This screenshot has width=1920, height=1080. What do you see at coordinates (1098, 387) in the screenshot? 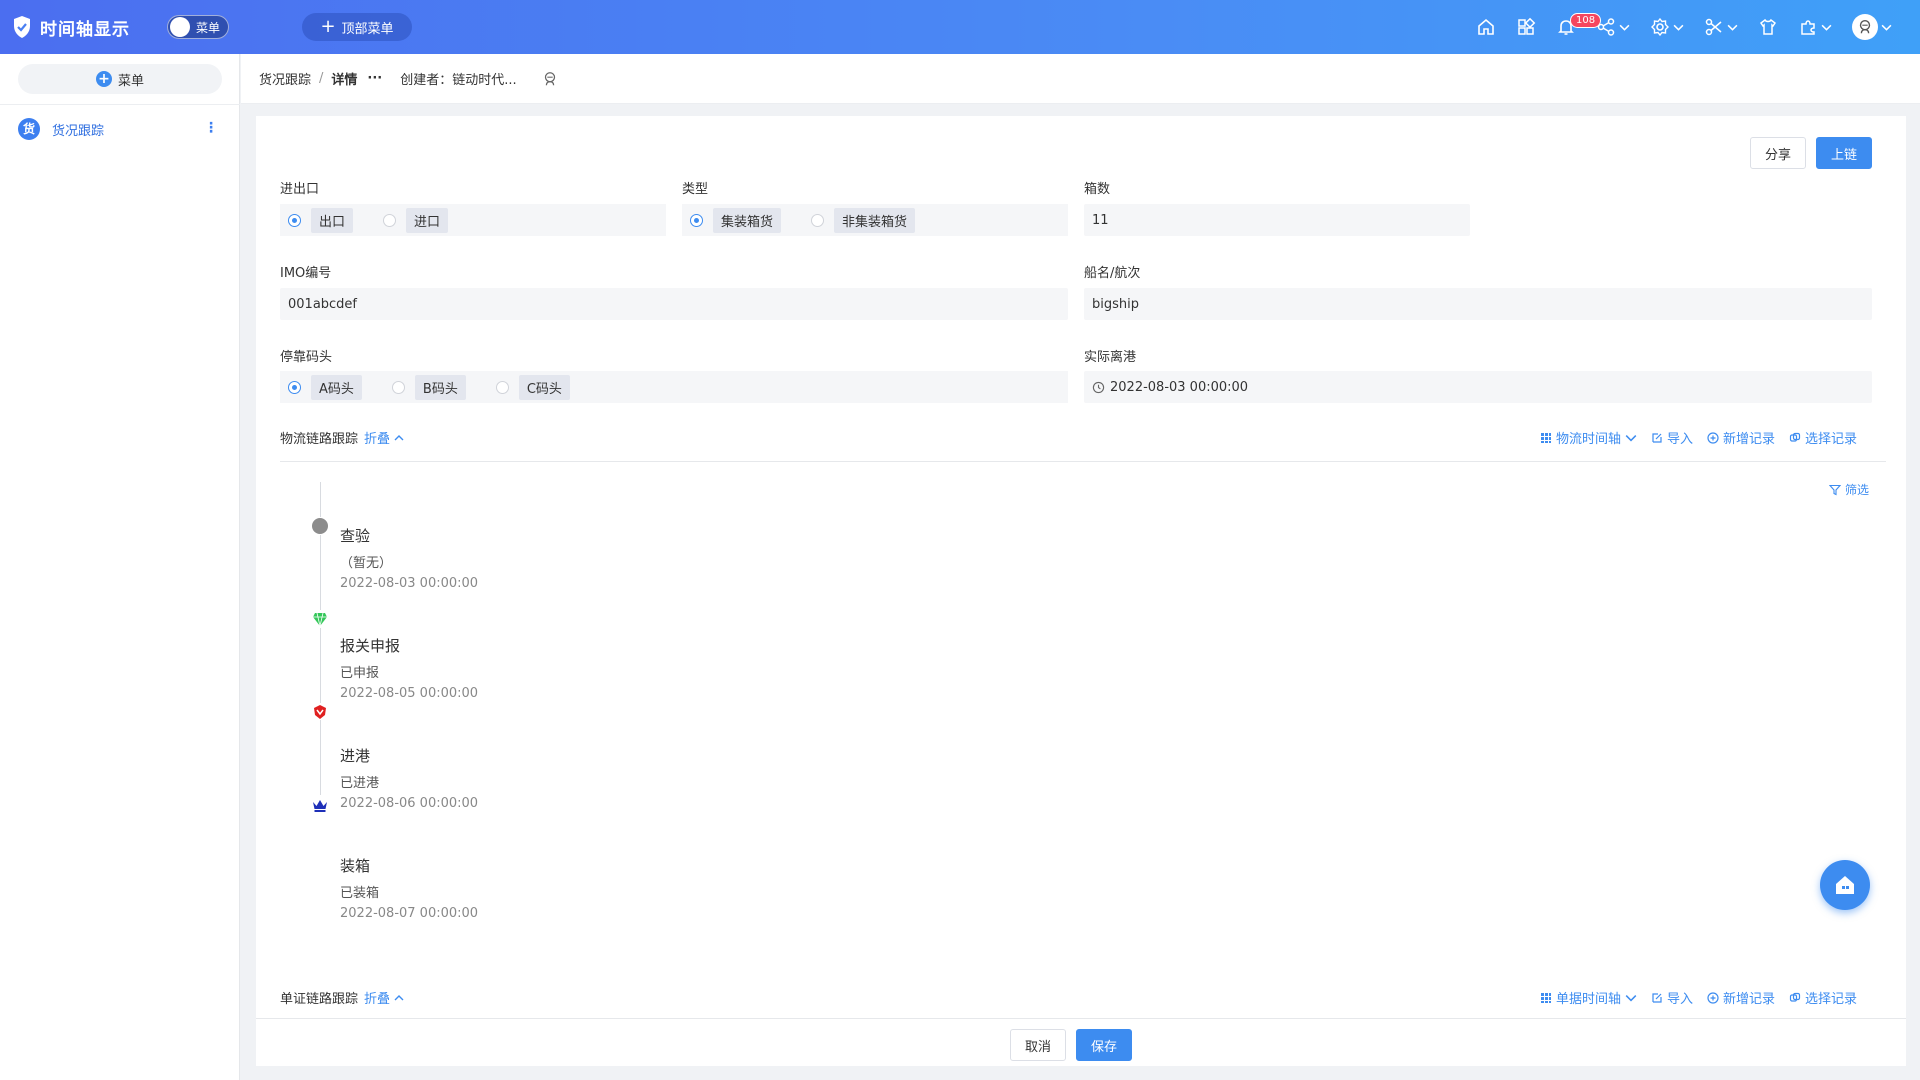
I see `clock-icon` at bounding box center [1098, 387].